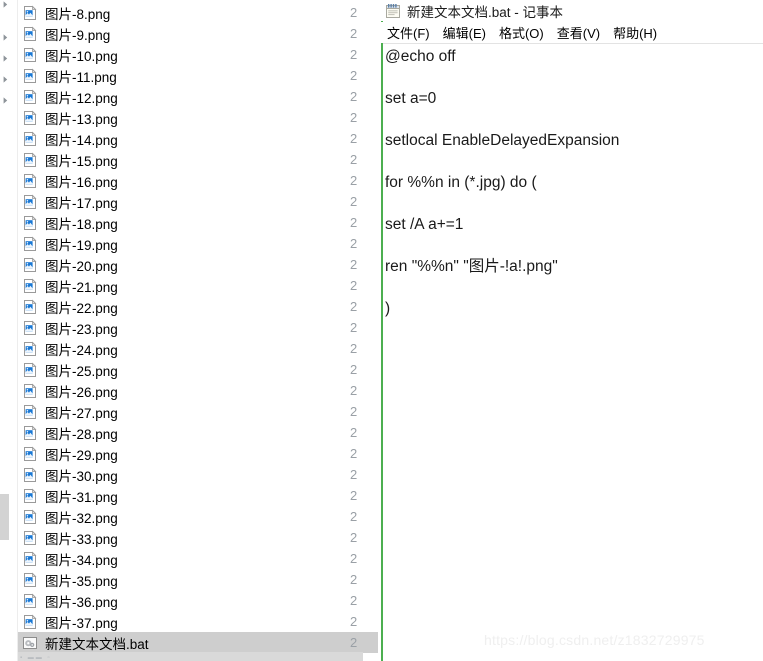 The width and height of the screenshot is (763, 661). What do you see at coordinates (198, 348) in the screenshot?
I see `file-row: 图片-24.png` at bounding box center [198, 348].